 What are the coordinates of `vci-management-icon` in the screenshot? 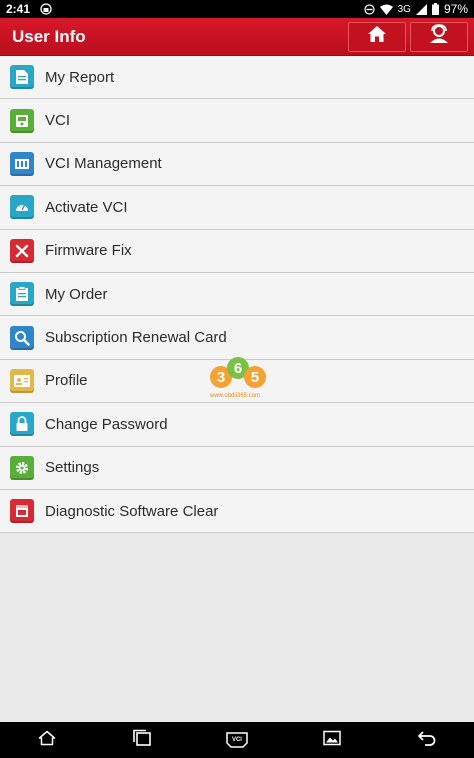 It's located at (22, 163).